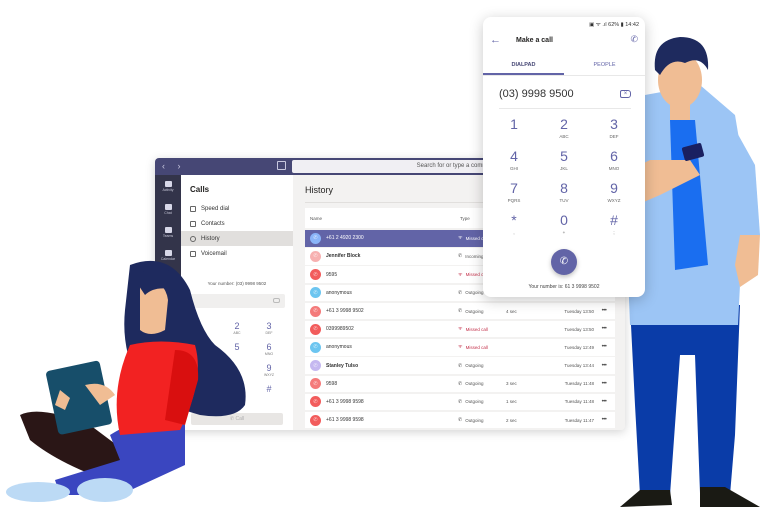 Image resolution: width=768 pixels, height=515 pixels. I want to click on phone-icon: ✆, so click(564, 261).